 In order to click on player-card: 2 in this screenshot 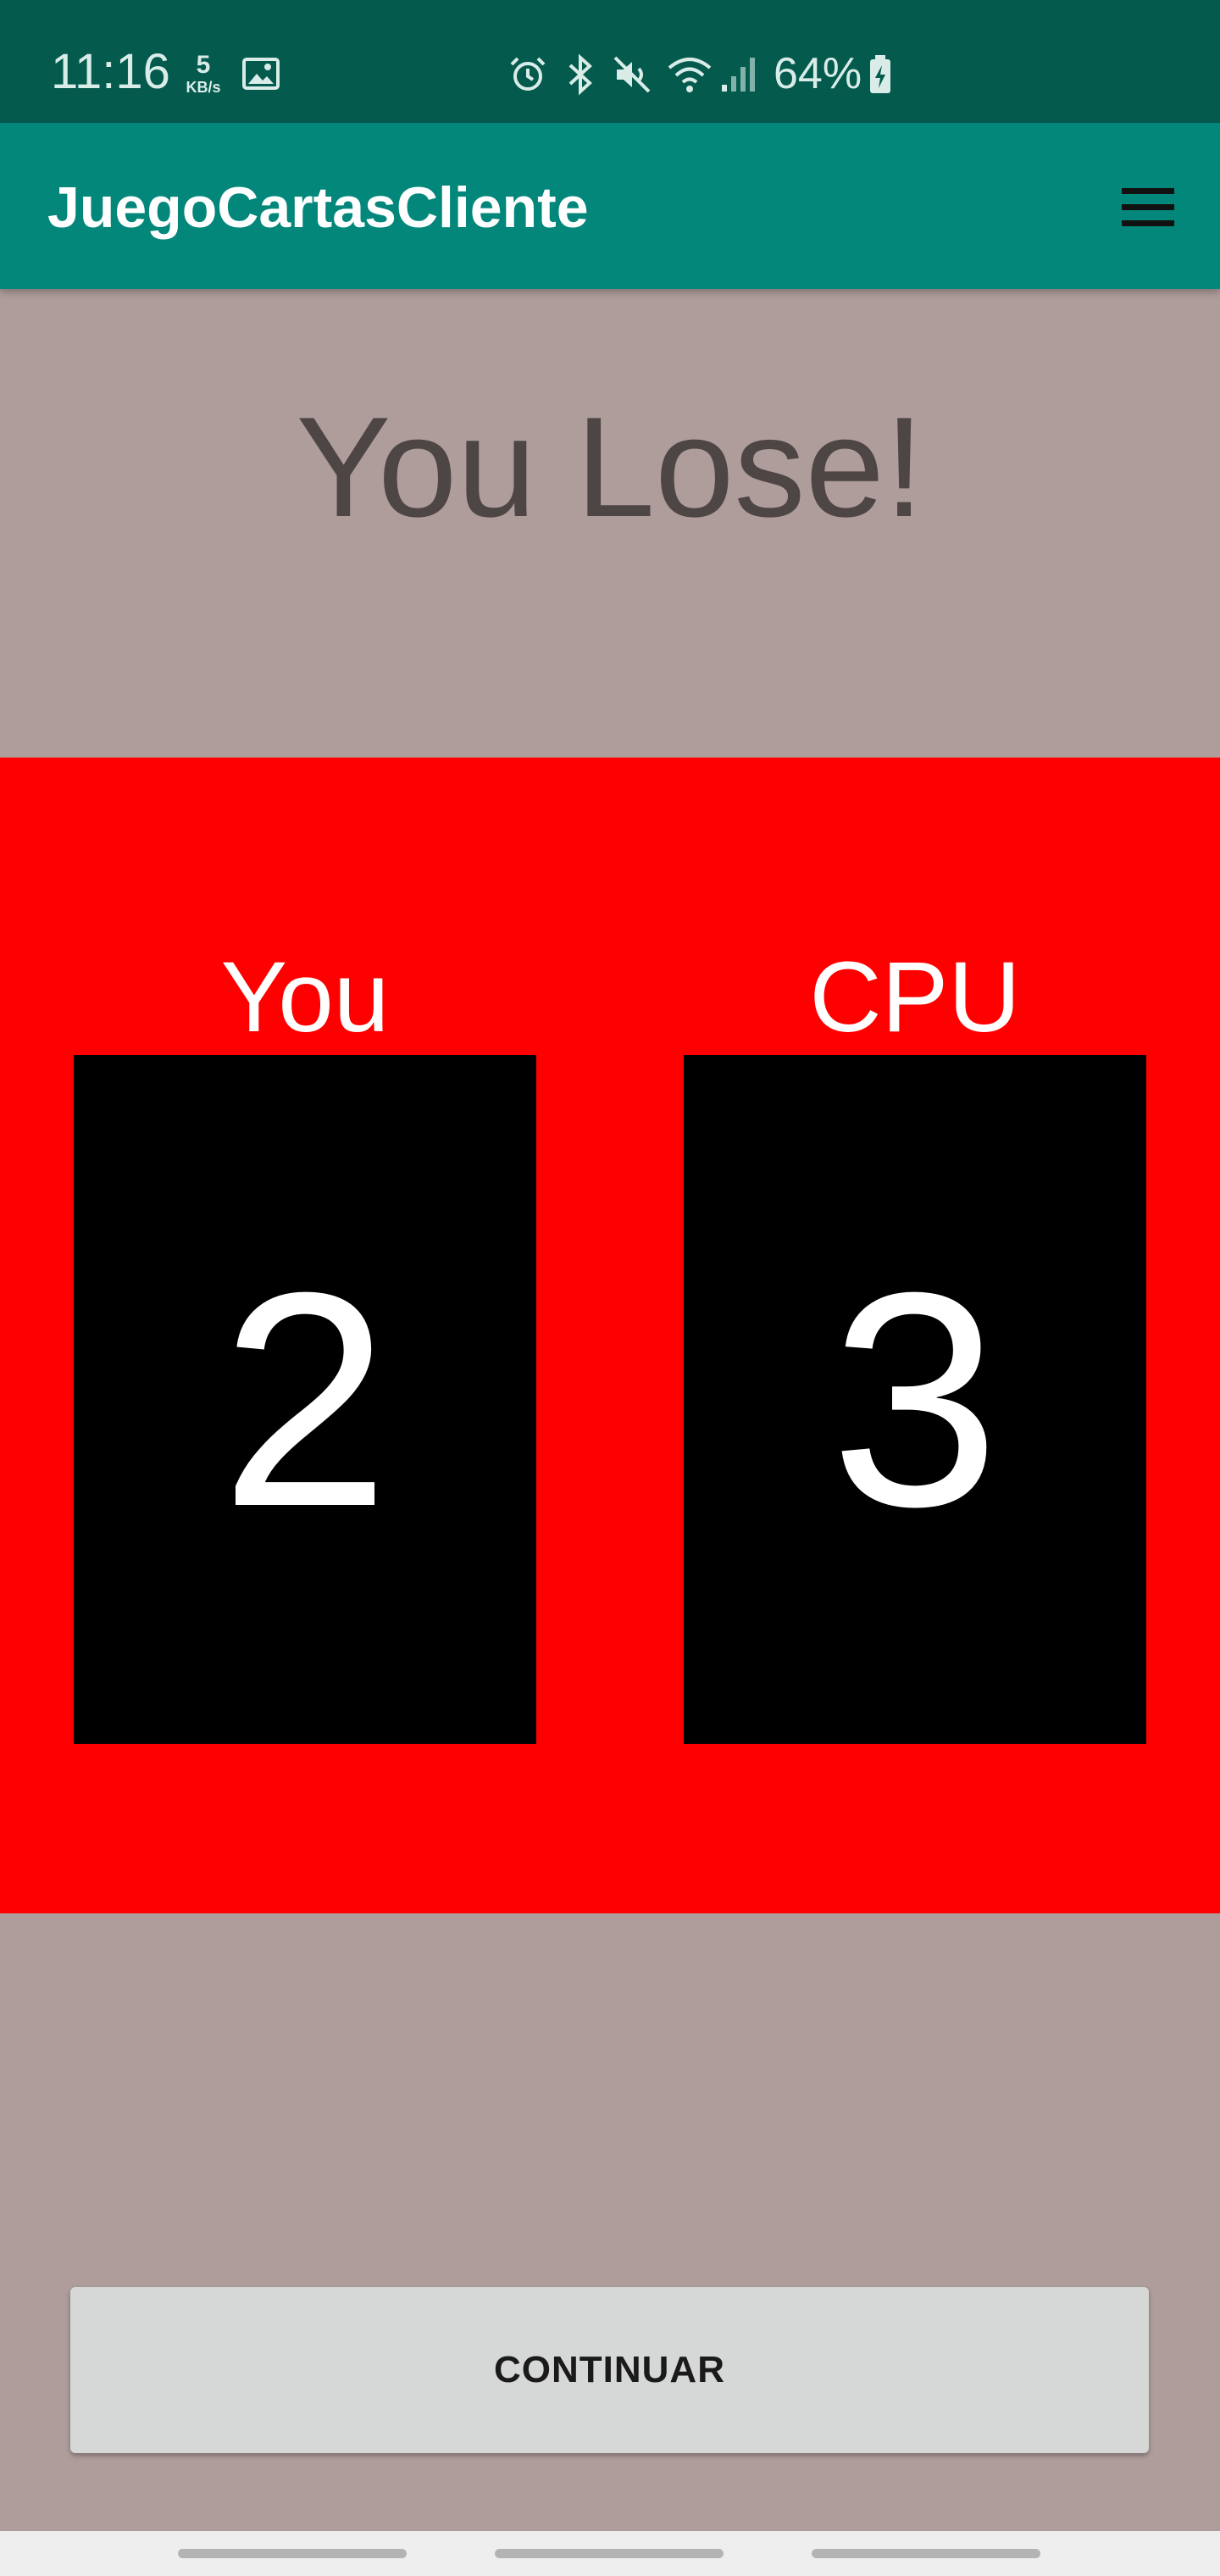, I will do `click(305, 1399)`.